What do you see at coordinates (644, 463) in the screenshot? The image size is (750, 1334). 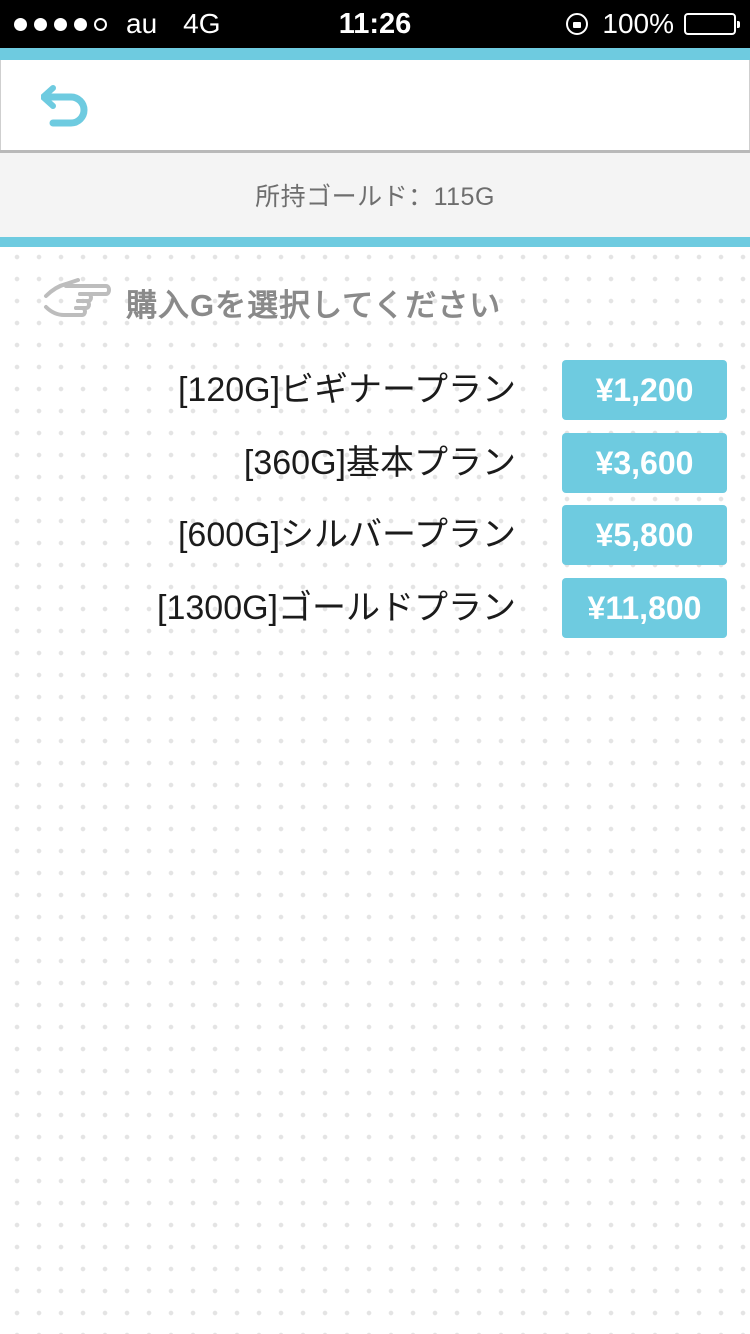 I see `plan-price-button: ¥3,600` at bounding box center [644, 463].